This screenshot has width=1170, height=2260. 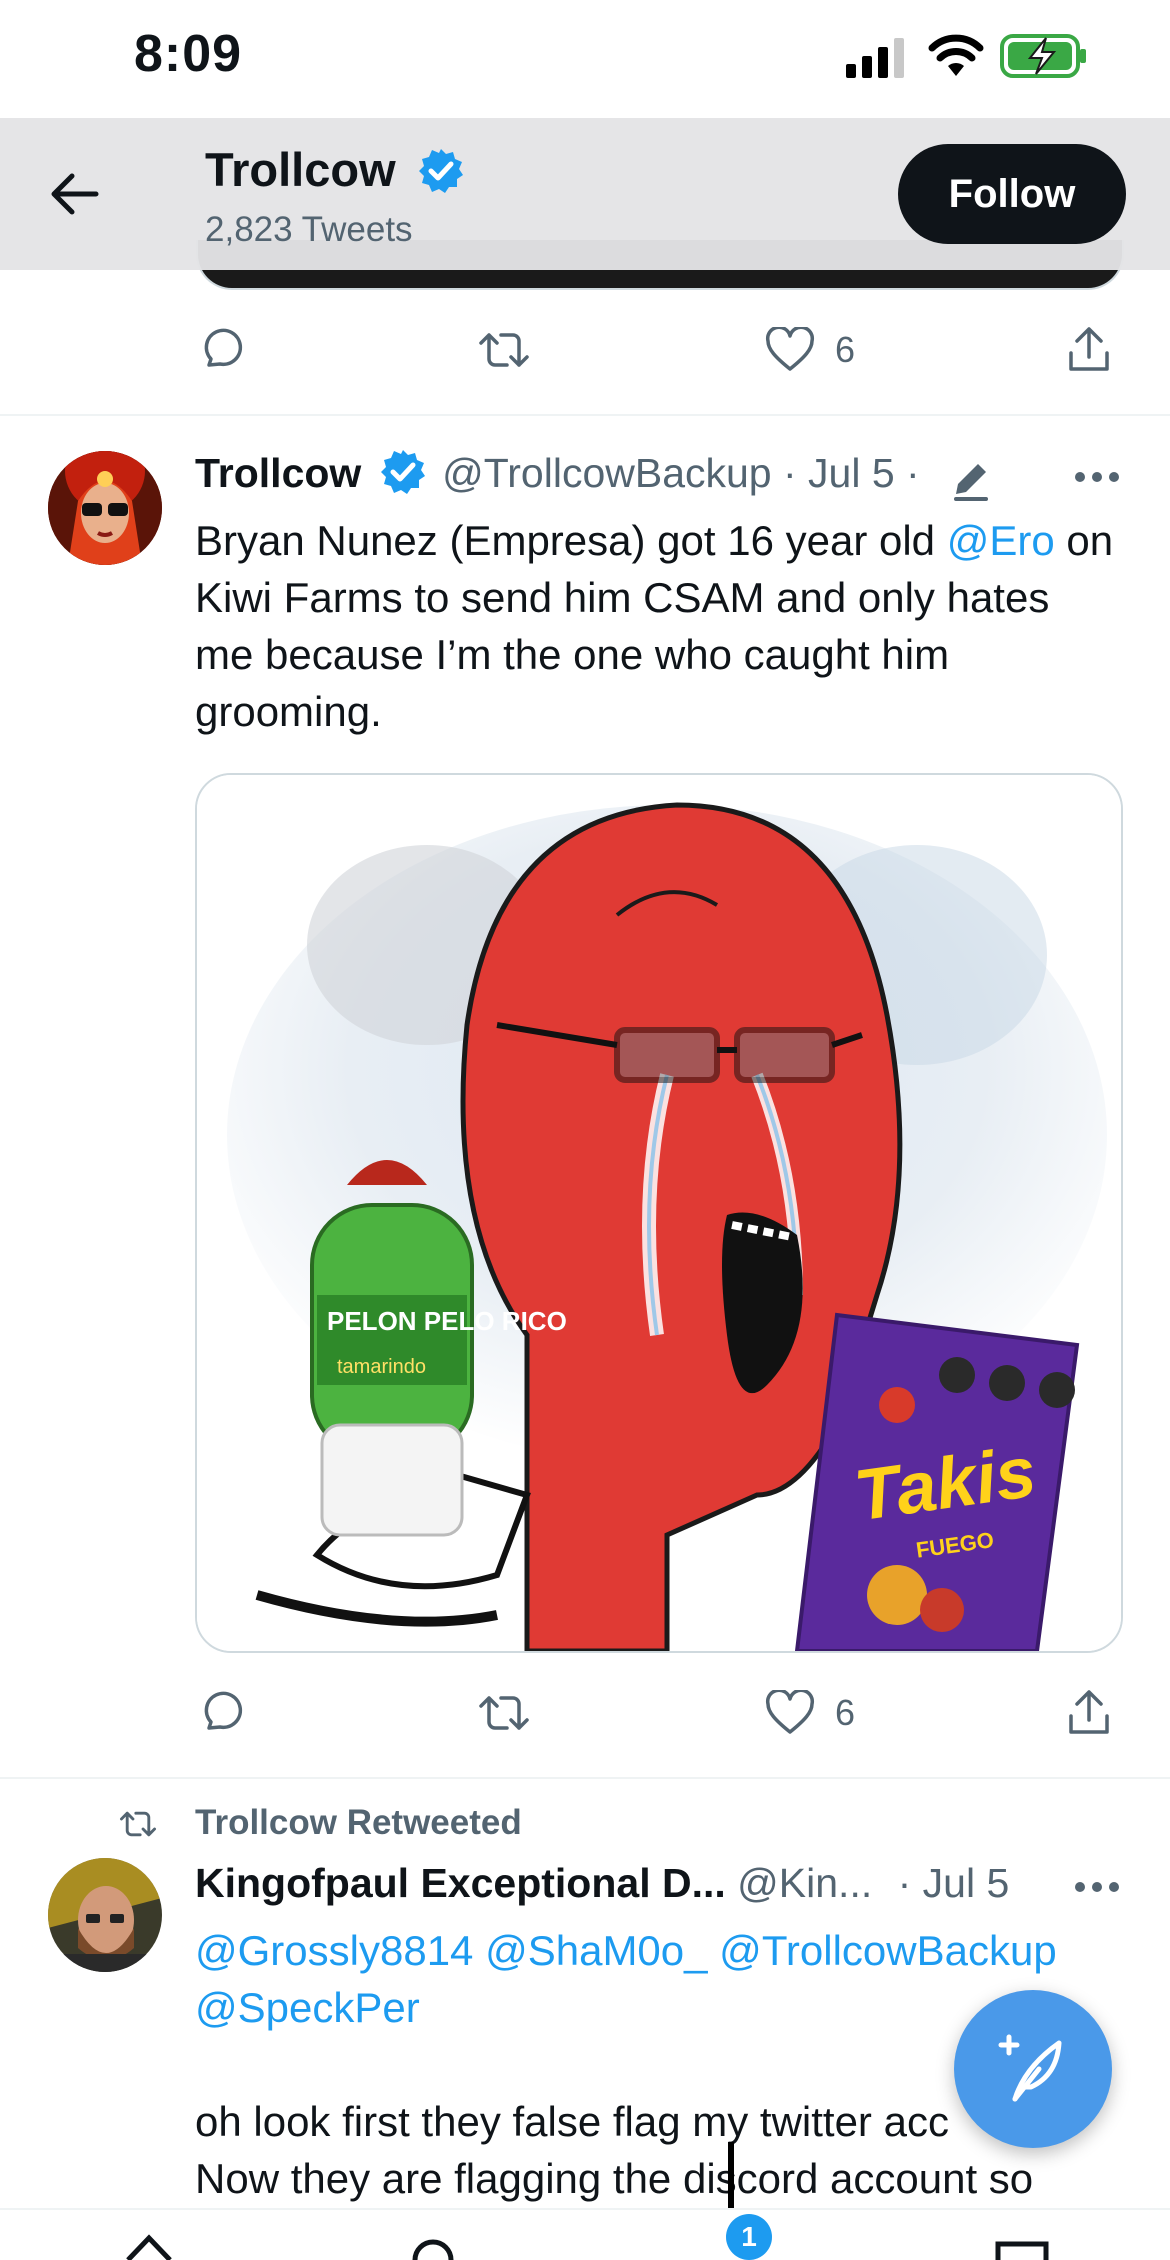 I want to click on status-time: 8:09, so click(x=188, y=54).